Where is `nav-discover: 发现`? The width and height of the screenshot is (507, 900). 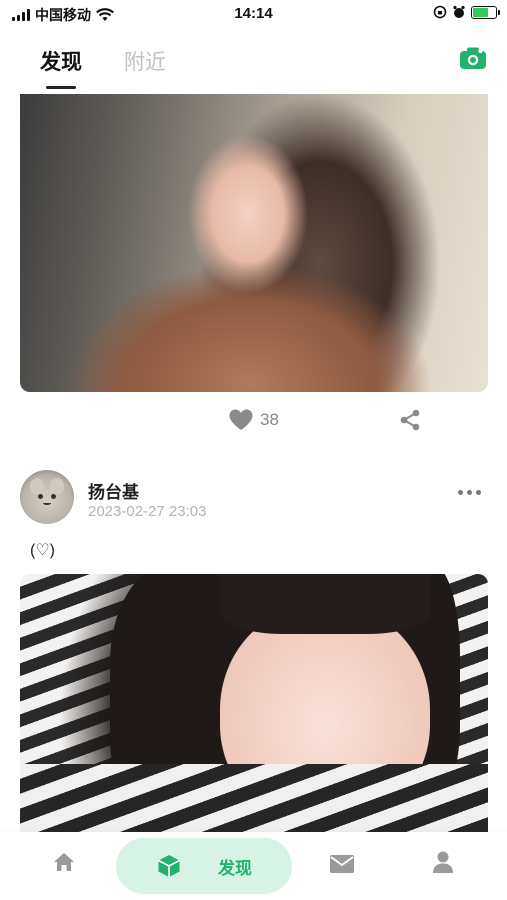
nav-discover: 发现 is located at coordinates (204, 866).